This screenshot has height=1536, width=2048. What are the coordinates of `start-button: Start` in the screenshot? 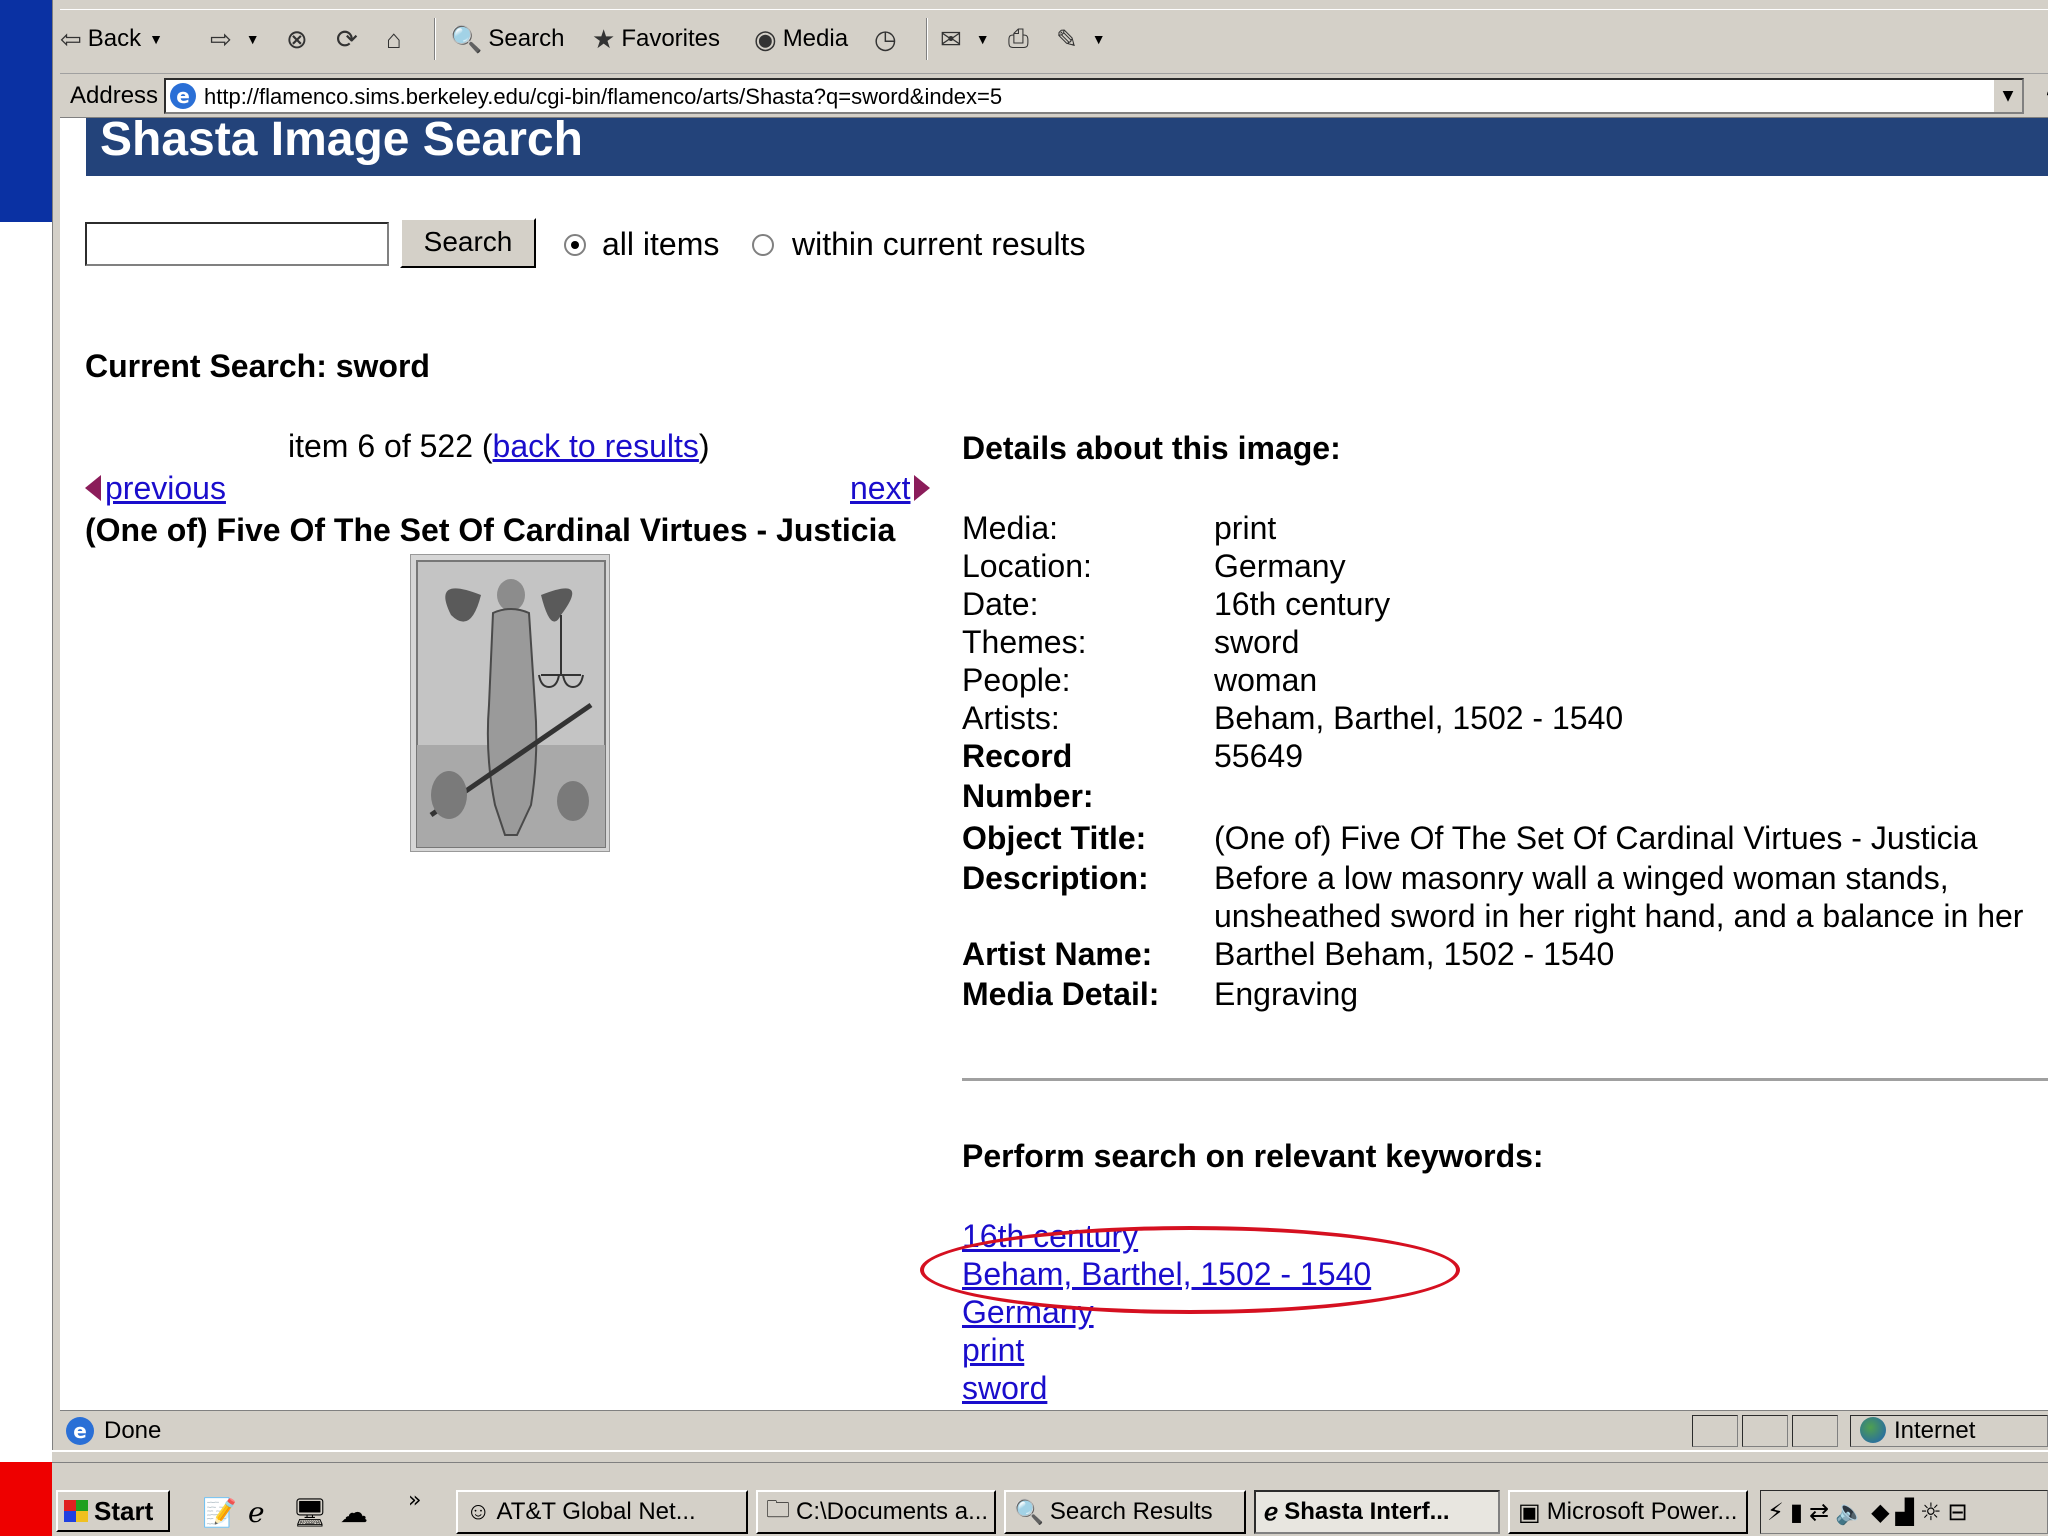 It's located at (113, 1511).